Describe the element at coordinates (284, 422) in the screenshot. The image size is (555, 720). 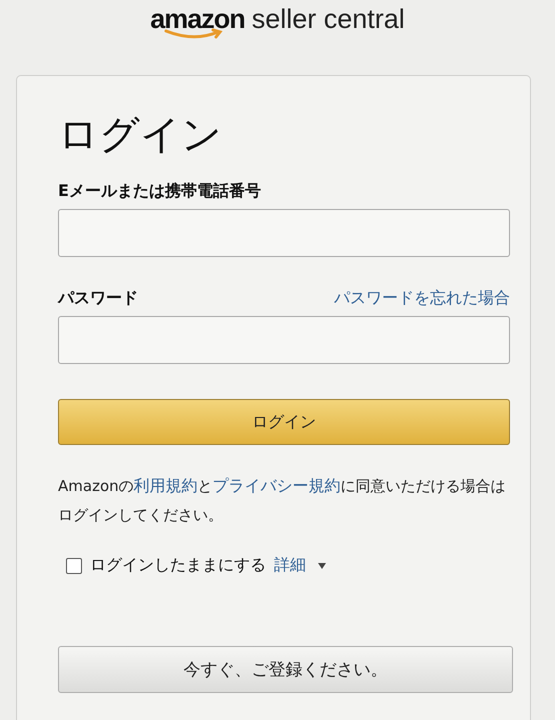
I see `login-button: ログイン` at that location.